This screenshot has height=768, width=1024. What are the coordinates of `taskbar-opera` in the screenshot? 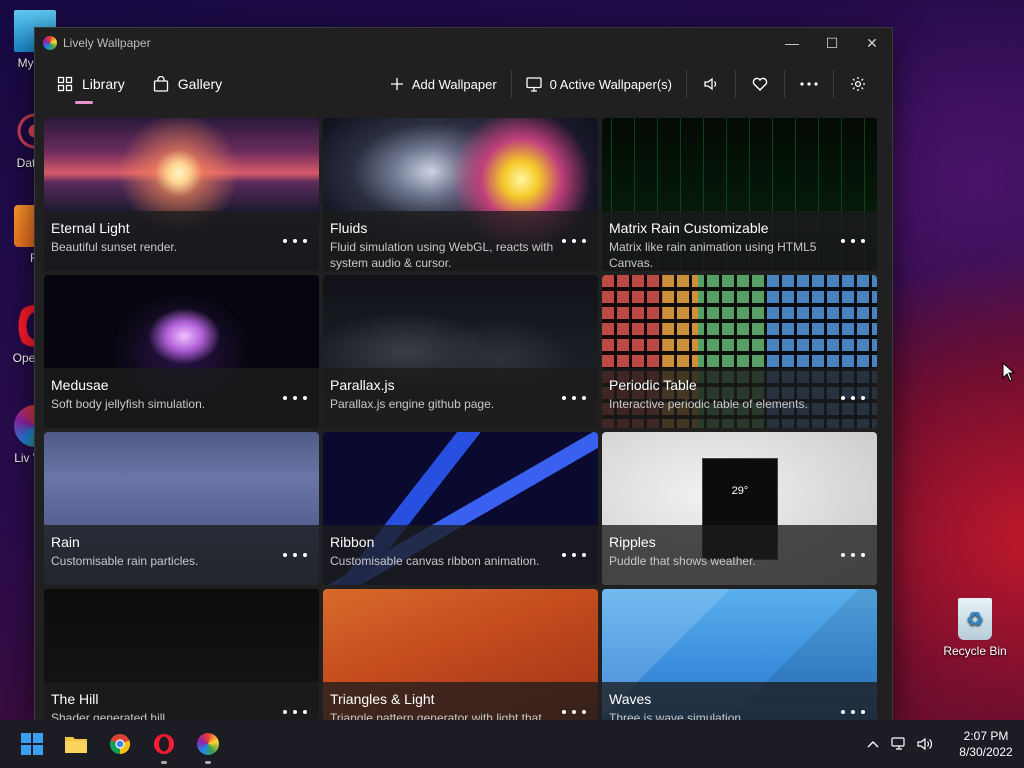 It's located at (164, 744).